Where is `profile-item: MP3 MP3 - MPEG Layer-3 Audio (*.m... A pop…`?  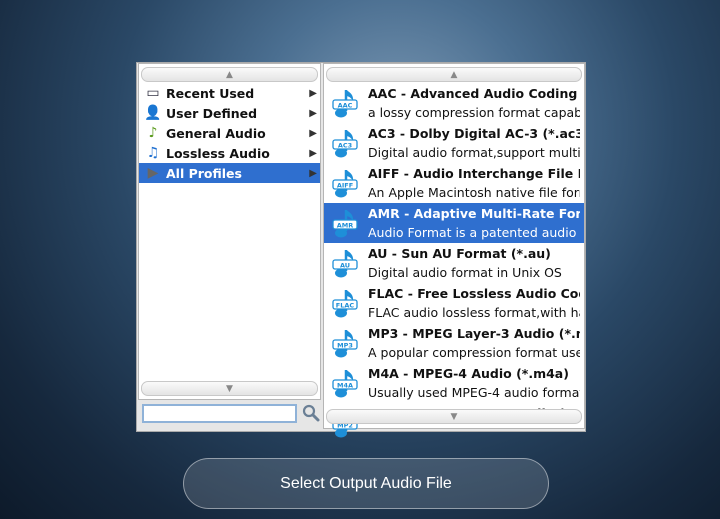 profile-item: MP3 MP3 - MPEG Layer-3 Audio (*.m... A pop… is located at coordinates (454, 343).